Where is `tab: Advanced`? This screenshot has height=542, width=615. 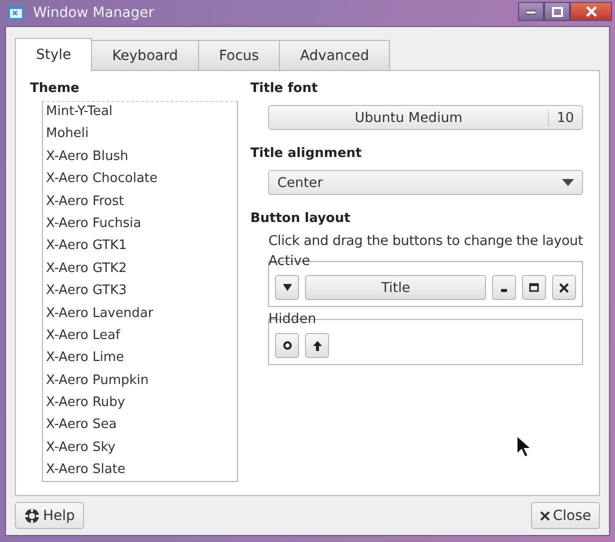 tab: Advanced is located at coordinates (334, 55).